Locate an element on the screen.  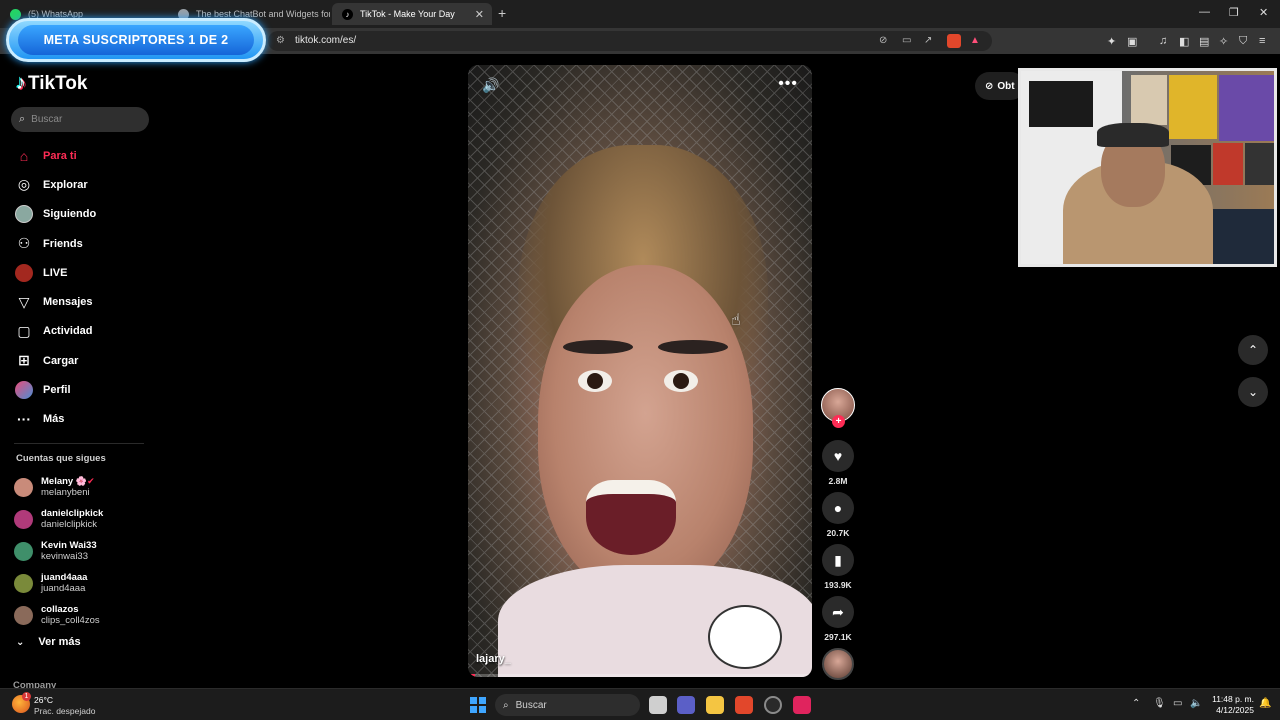
see-more-button: ⌄ Ver más is located at coordinates (48, 642).